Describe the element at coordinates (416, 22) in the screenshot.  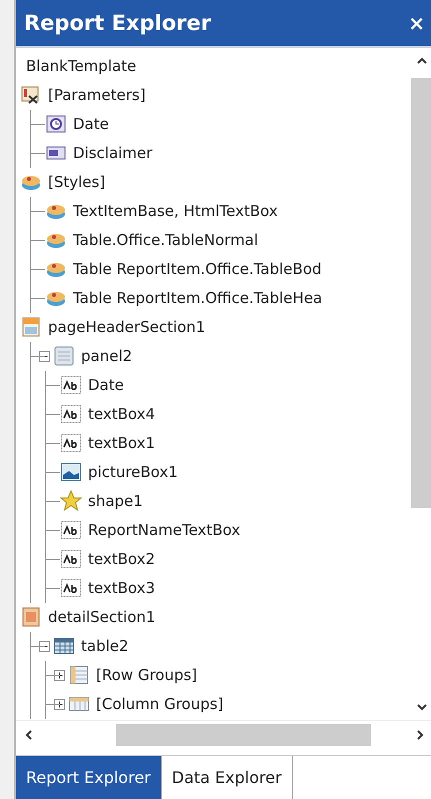
I see `close-button: ×` at that location.